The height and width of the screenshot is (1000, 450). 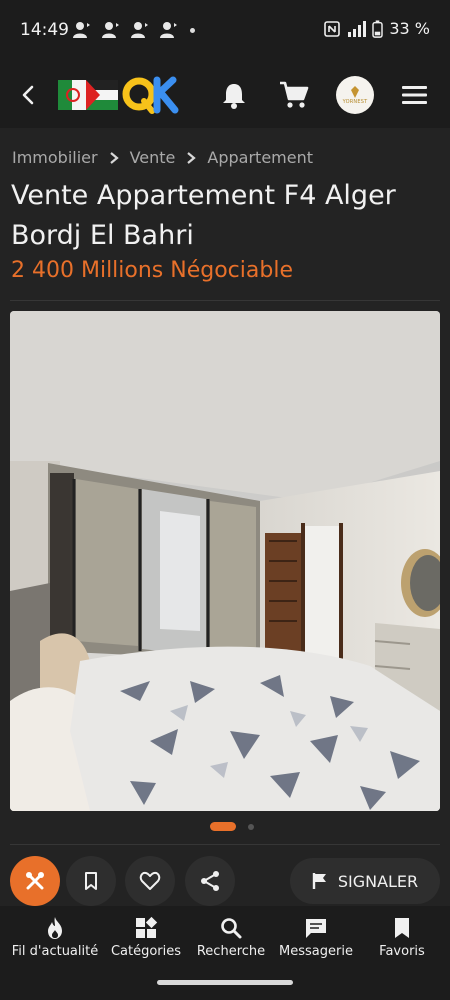 I want to click on battery-icon, so click(x=378, y=28).